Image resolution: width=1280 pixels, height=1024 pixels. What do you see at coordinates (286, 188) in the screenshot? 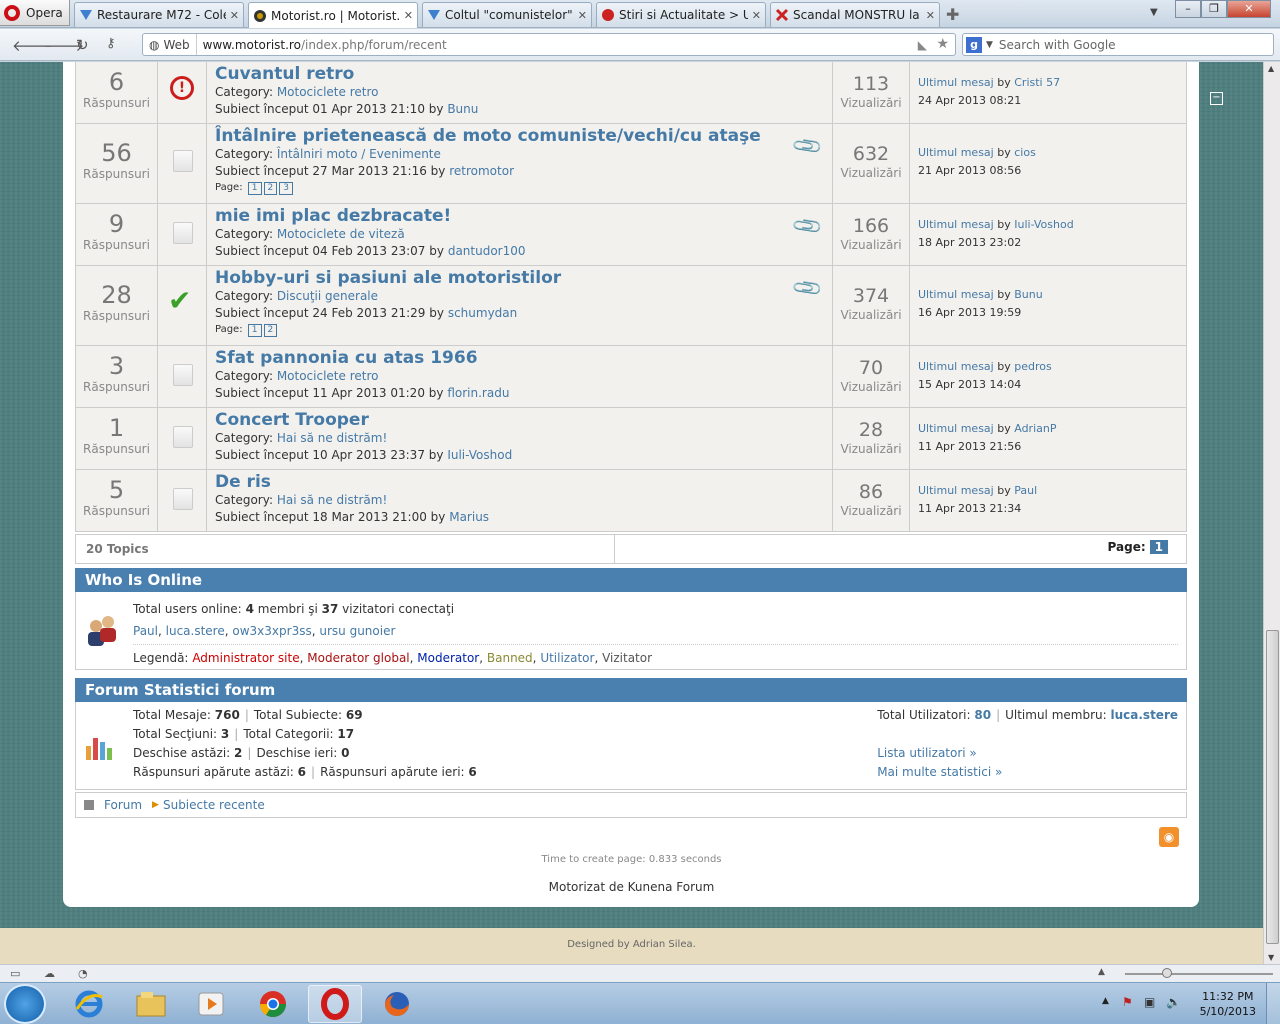
I see `page-link: 3` at bounding box center [286, 188].